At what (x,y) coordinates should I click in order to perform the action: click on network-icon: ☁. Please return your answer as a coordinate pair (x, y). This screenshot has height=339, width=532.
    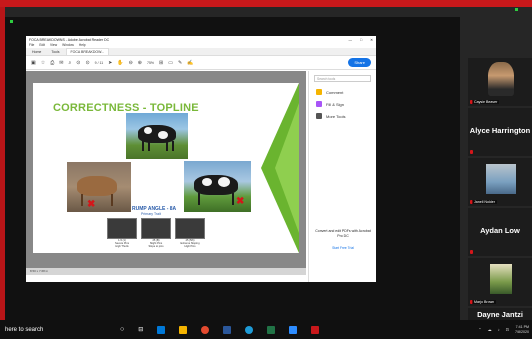
    Looking at the image, I should click on (490, 329).